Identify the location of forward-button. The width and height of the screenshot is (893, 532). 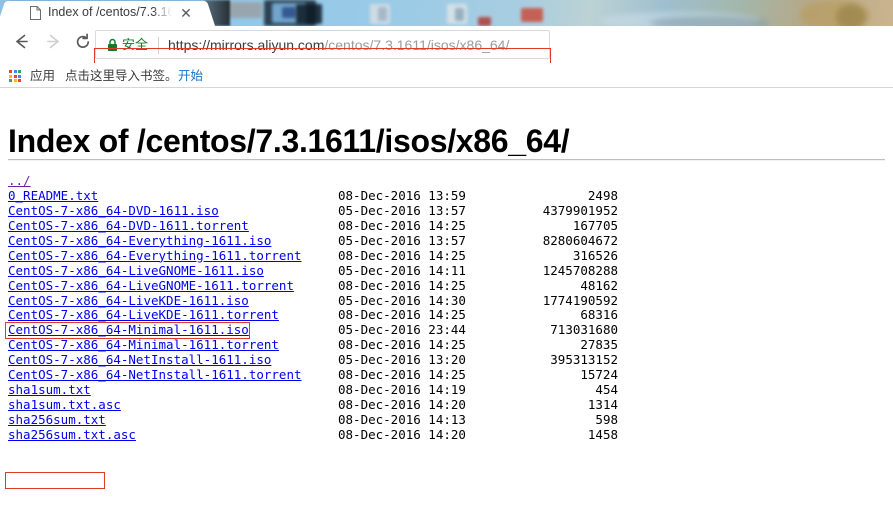
(53, 45).